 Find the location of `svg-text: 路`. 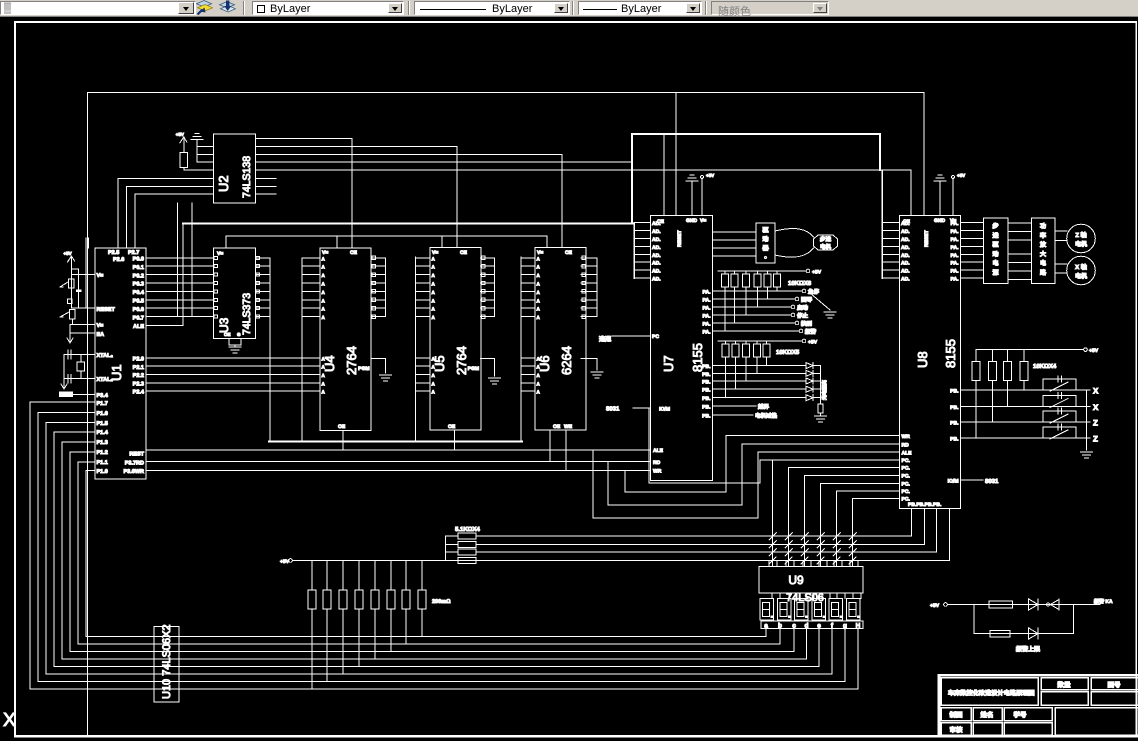

svg-text: 路 is located at coordinates (1043, 273).